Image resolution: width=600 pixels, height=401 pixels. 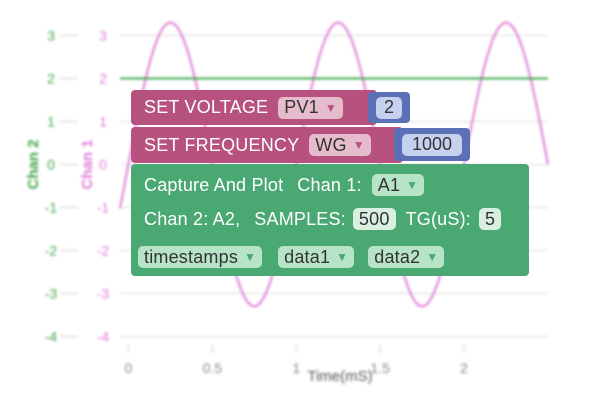 What do you see at coordinates (329, 184) in the screenshot?
I see `chan1-label: Chan 1:` at bounding box center [329, 184].